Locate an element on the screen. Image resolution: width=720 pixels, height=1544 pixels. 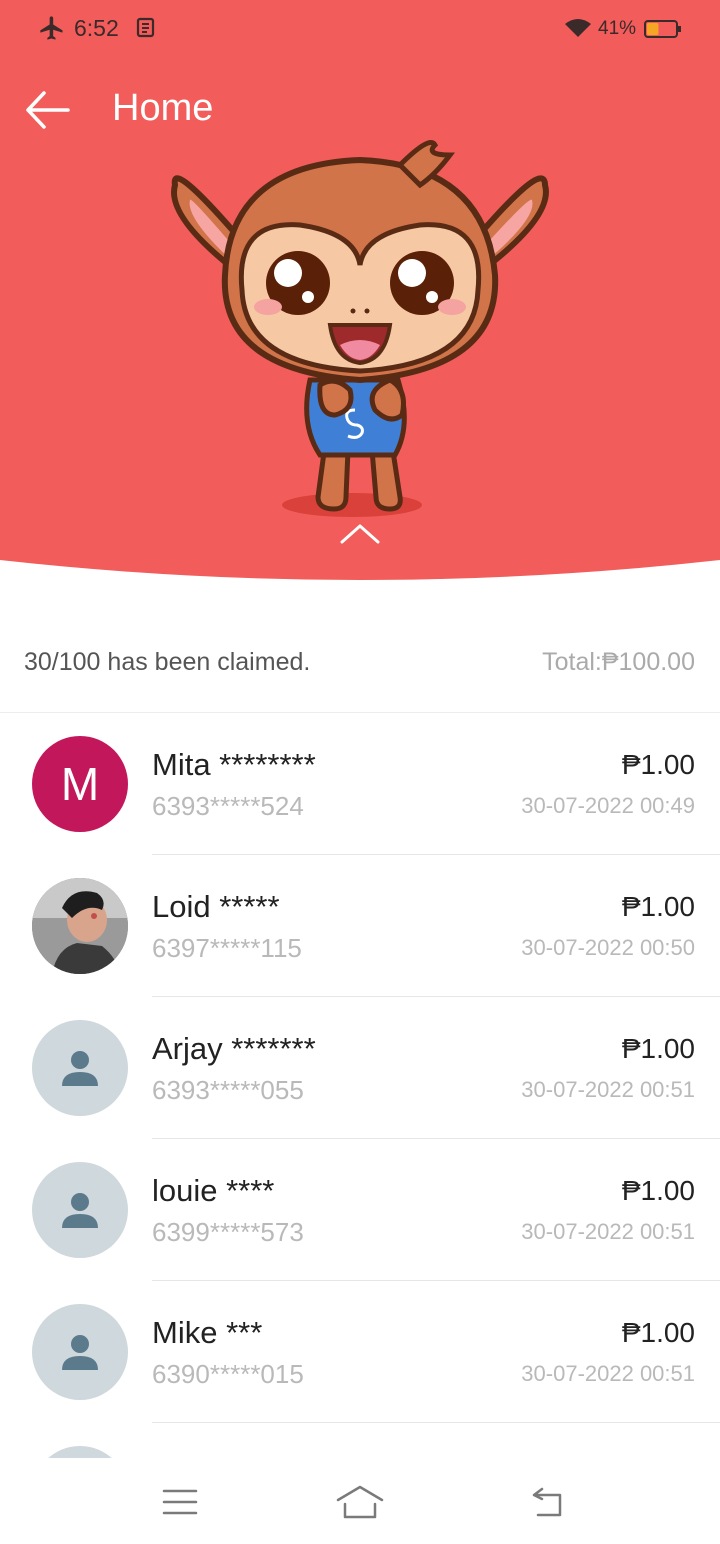
chevron-up-icon is located at coordinates (360, 534).